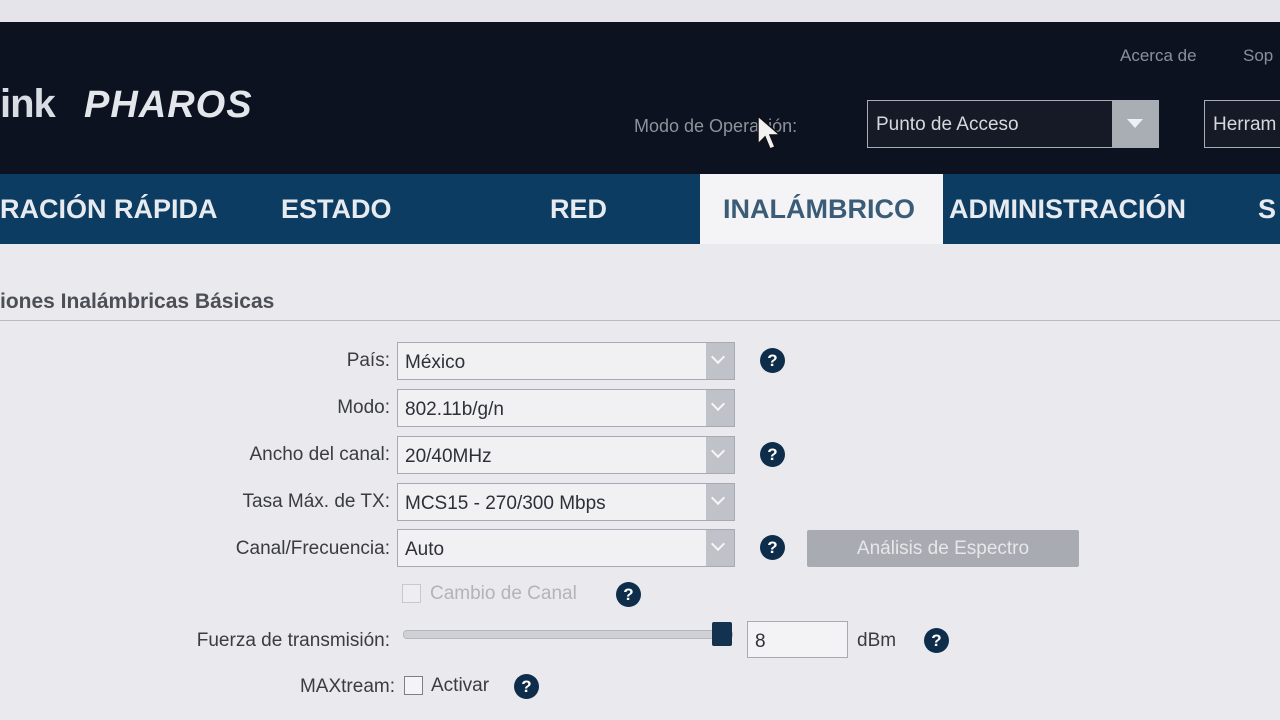  What do you see at coordinates (435, 362) in the screenshot?
I see `country-value: México` at bounding box center [435, 362].